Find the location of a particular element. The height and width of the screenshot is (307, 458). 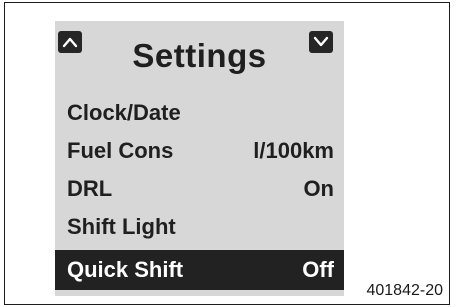

menu-item-value: On is located at coordinates (318, 188).